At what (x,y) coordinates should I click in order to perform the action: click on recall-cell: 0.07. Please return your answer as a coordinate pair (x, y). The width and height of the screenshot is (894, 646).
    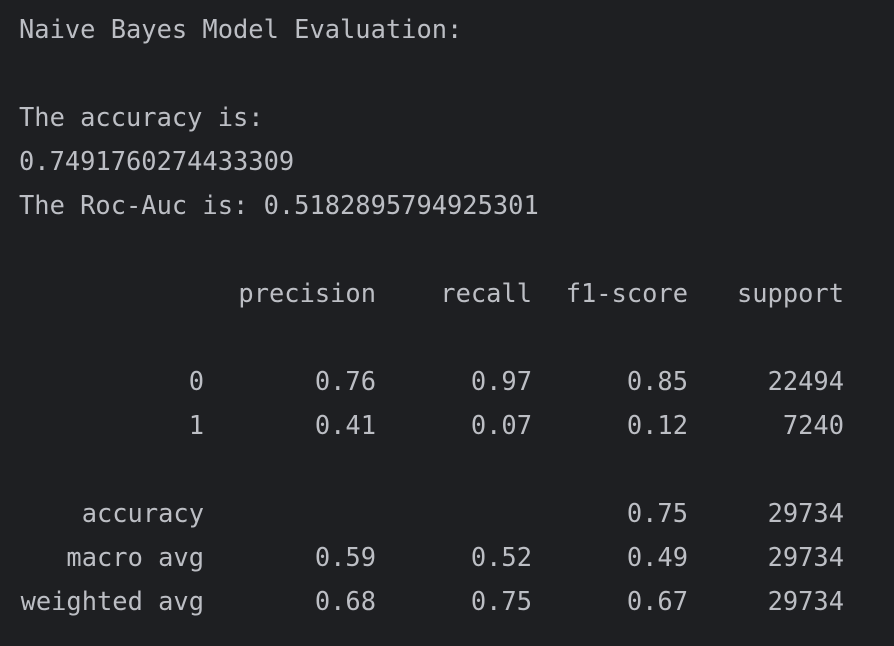
    Looking at the image, I should click on (501, 425).